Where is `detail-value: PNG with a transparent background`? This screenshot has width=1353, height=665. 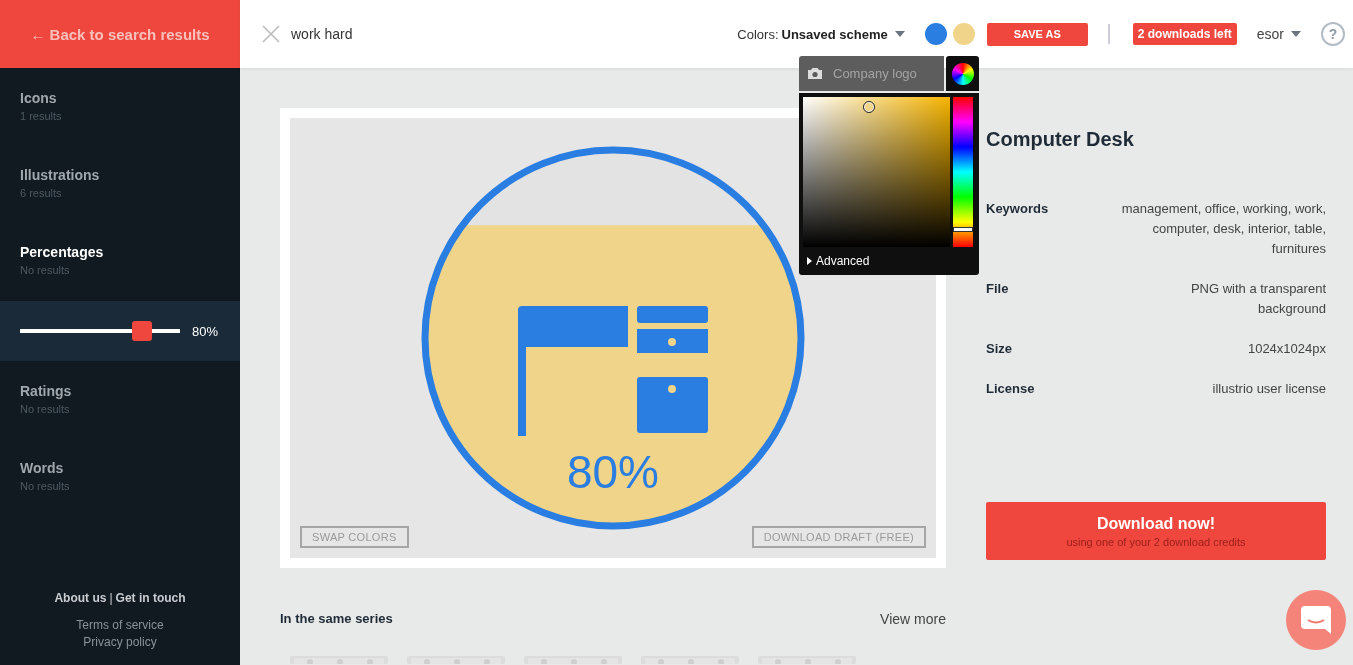
detail-value: PNG with a transparent background is located at coordinates (1257, 299).